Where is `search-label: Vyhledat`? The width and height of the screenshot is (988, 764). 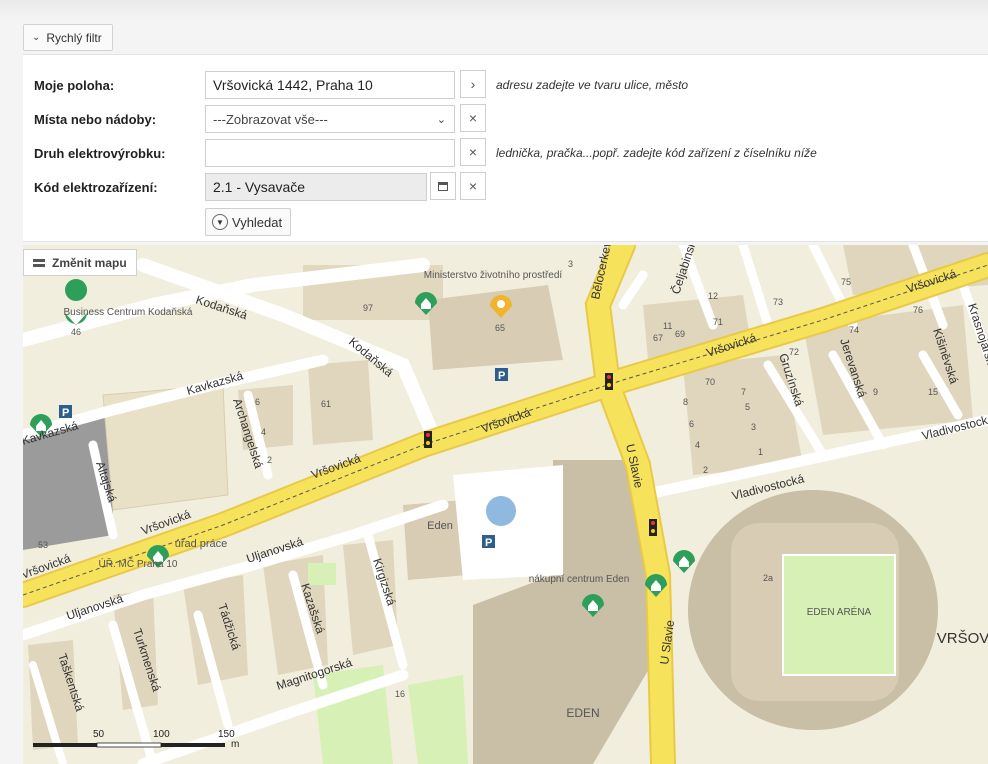 search-label: Vyhledat is located at coordinates (257, 222).